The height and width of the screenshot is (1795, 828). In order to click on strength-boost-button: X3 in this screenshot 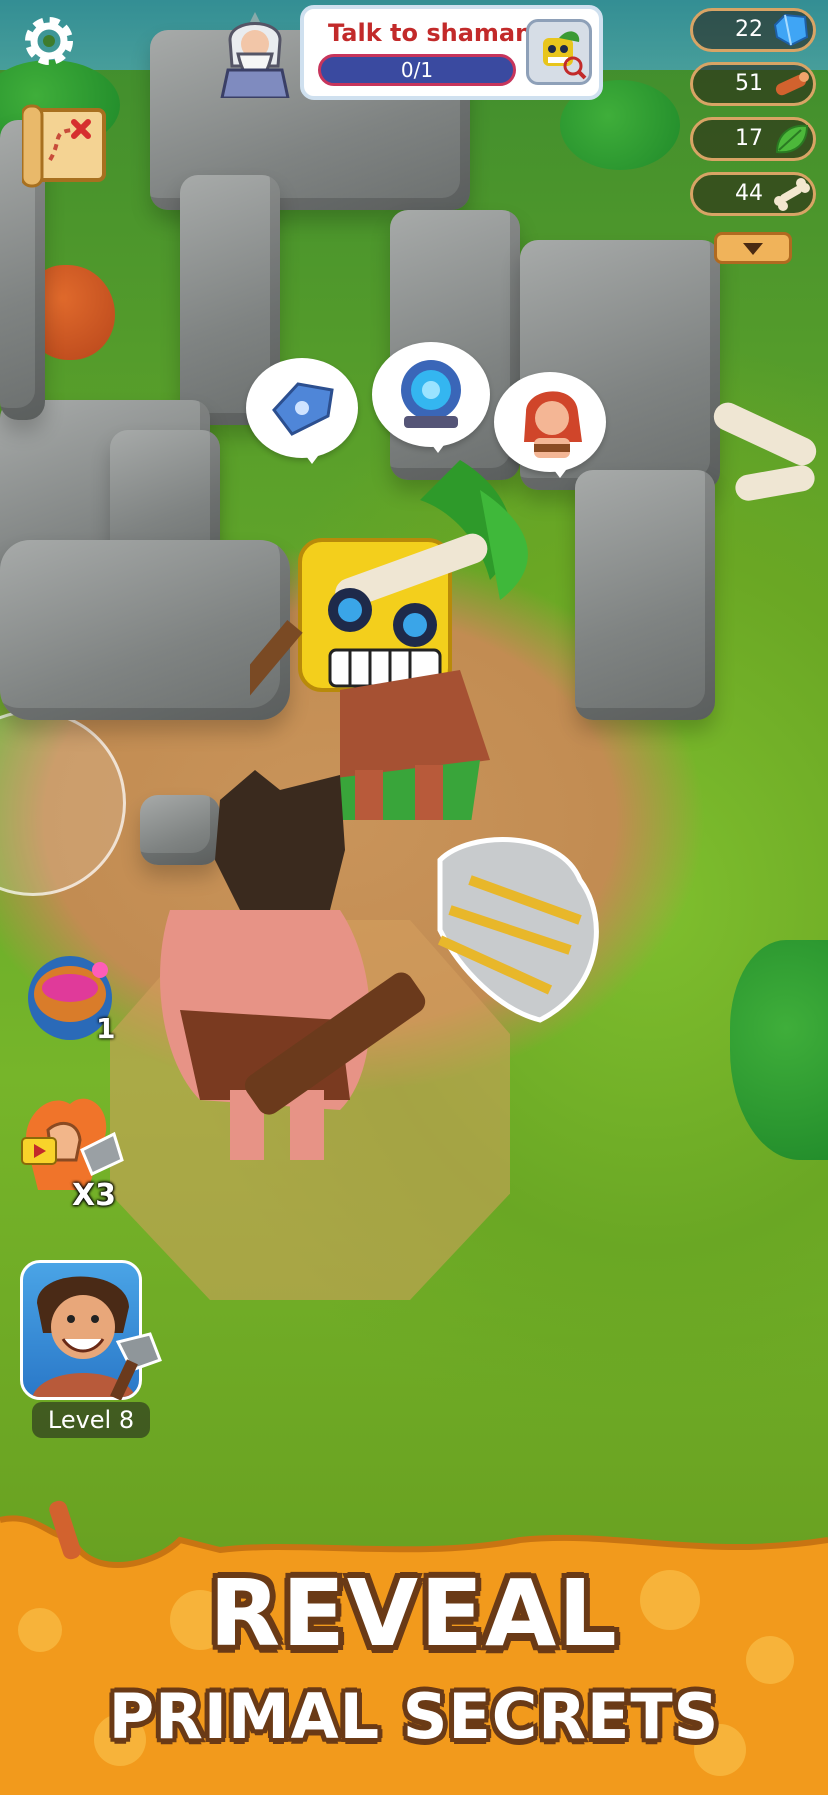, I will do `click(74, 1152)`.